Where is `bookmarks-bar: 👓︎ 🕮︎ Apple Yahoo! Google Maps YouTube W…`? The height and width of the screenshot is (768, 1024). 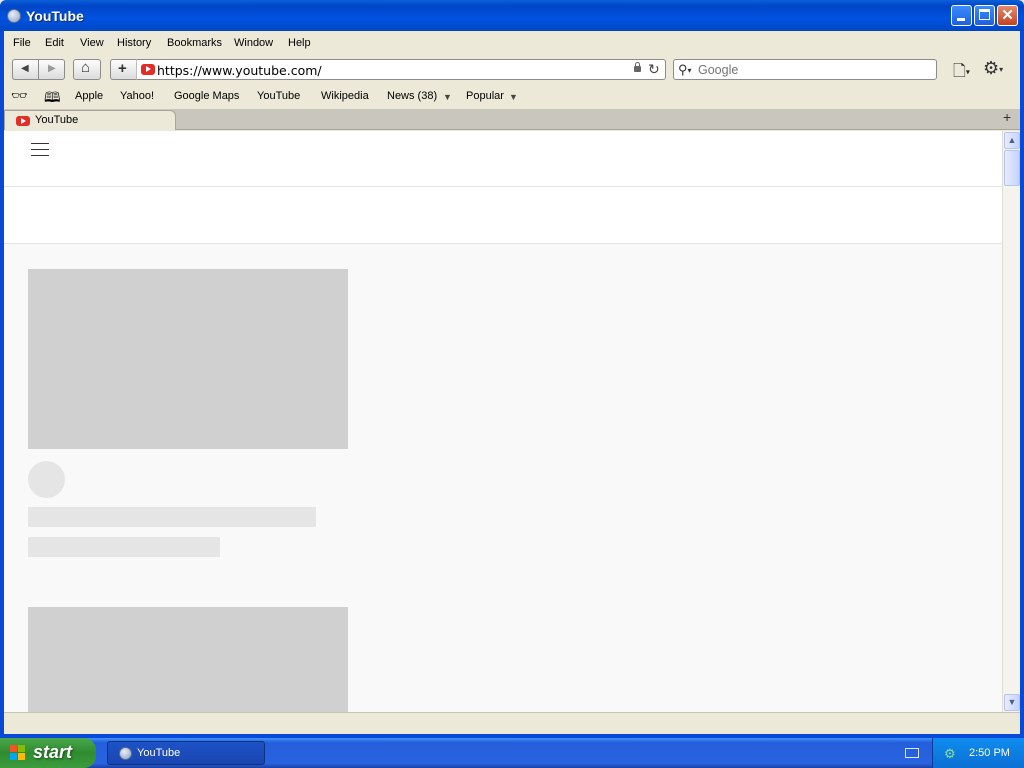 bookmarks-bar: 👓︎ 🕮︎ Apple Yahoo! Google Maps YouTube W… is located at coordinates (512, 96).